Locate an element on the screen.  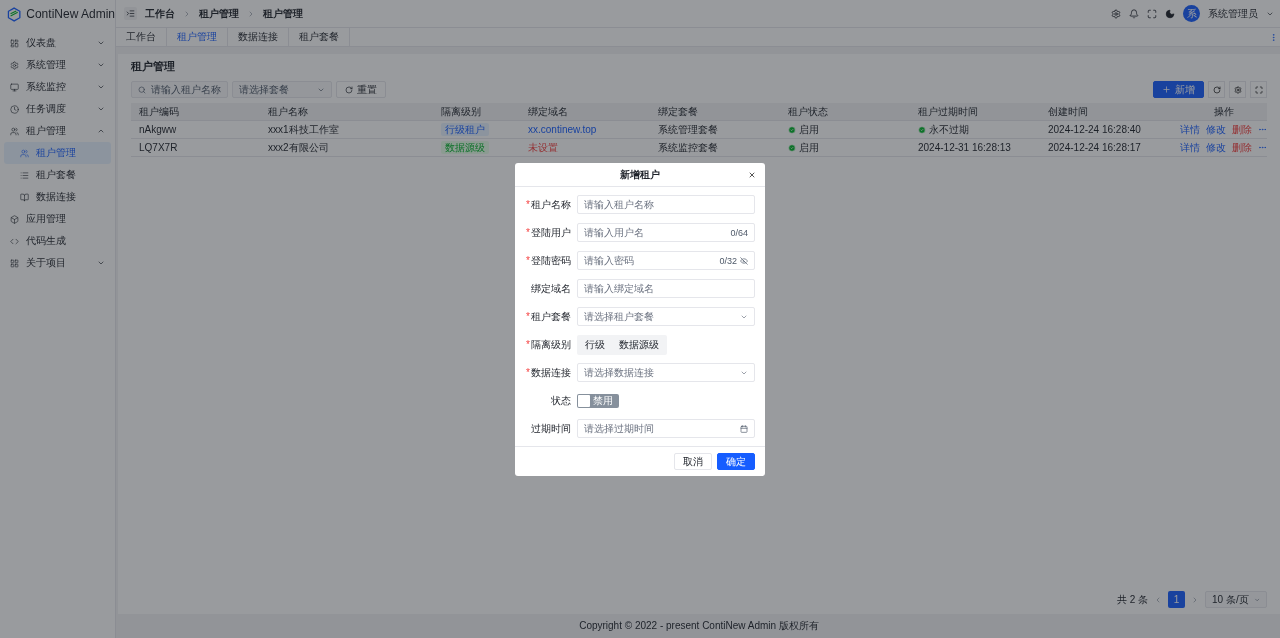
menu-item: 系统监控 is located at coordinates (57, 87).